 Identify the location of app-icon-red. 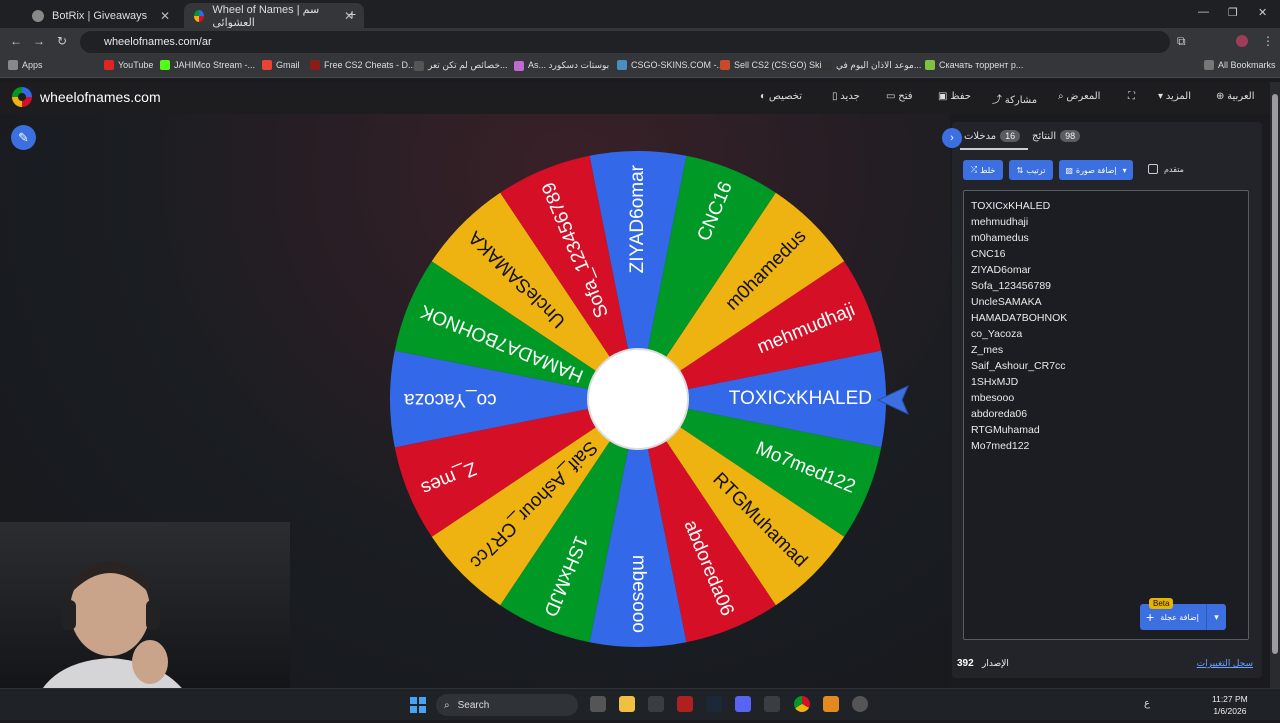
(685, 704).